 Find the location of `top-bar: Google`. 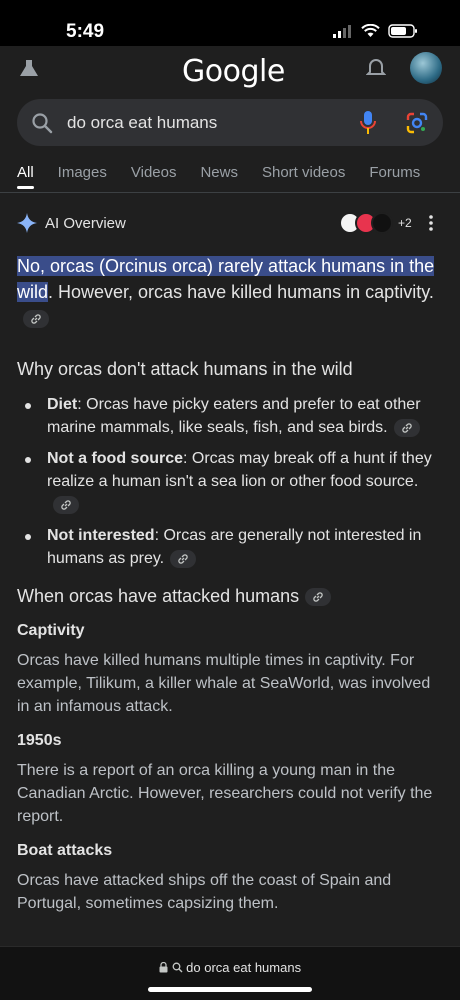

top-bar: Google is located at coordinates (230, 68).